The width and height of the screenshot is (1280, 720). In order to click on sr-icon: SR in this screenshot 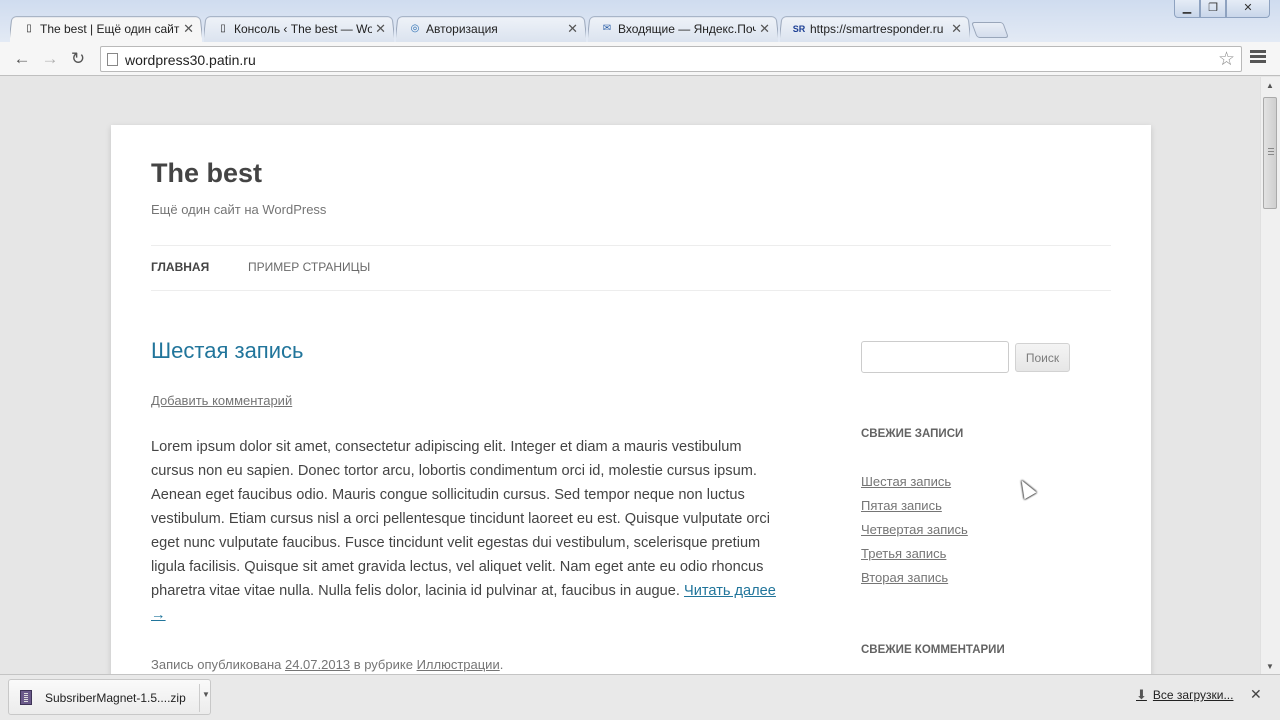, I will do `click(799, 29)`.